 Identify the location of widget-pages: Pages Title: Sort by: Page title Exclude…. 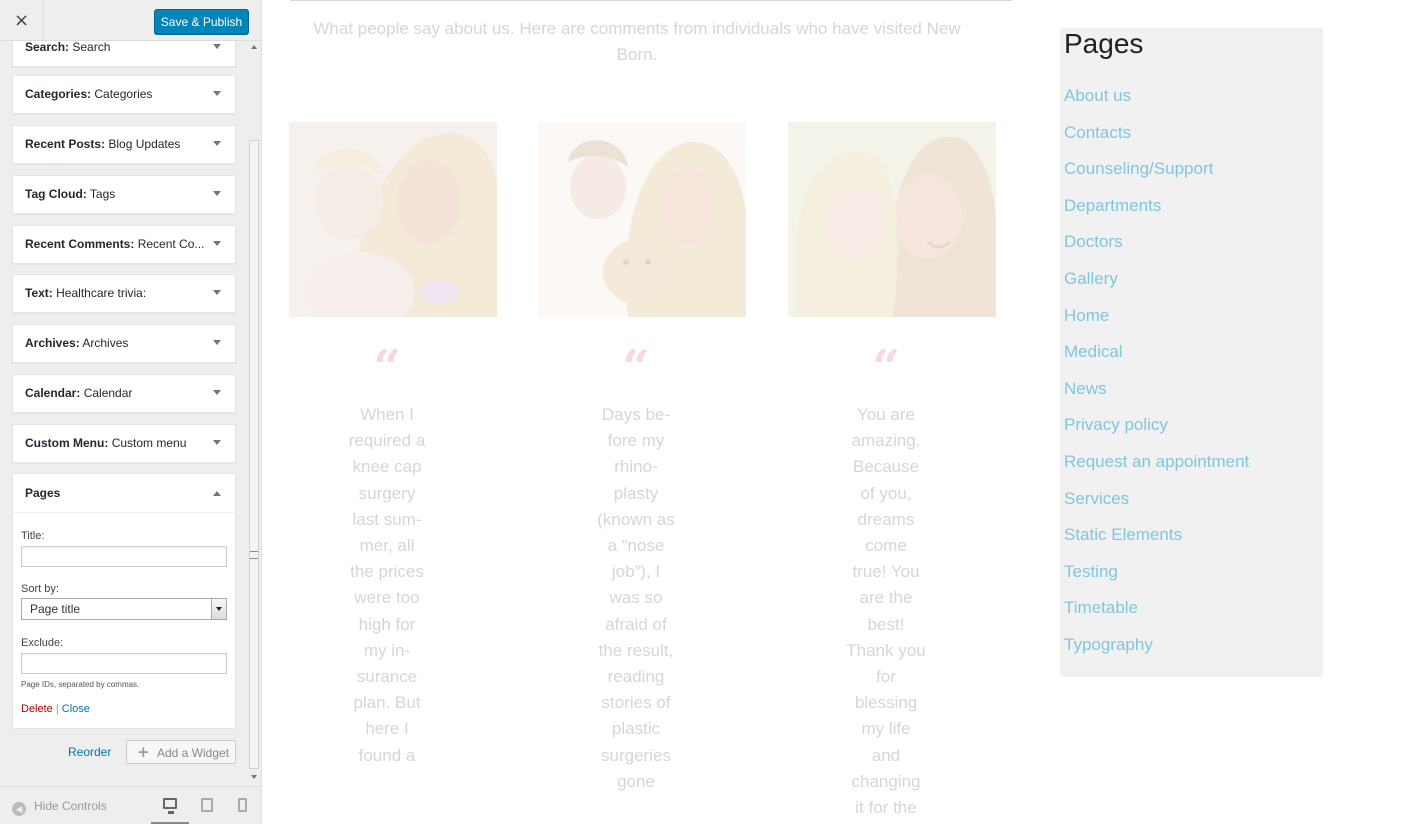
(124, 601).